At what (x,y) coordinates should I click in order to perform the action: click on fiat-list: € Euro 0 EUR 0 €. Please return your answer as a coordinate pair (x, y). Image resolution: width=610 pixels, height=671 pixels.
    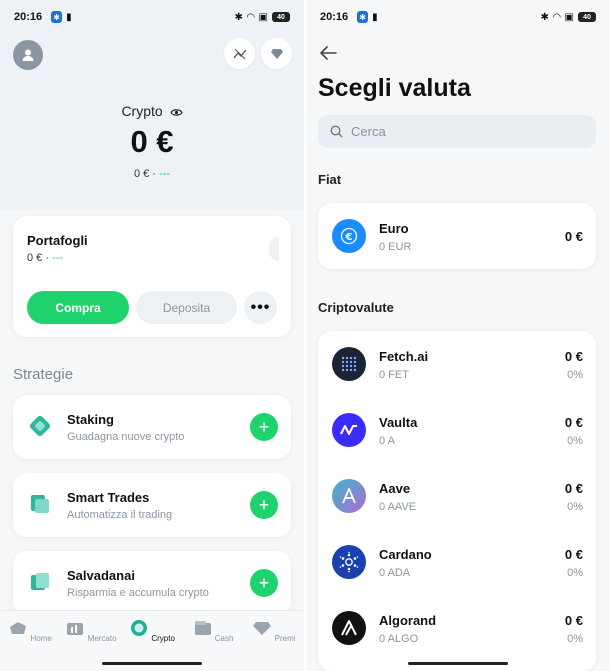
    Looking at the image, I should click on (457, 236).